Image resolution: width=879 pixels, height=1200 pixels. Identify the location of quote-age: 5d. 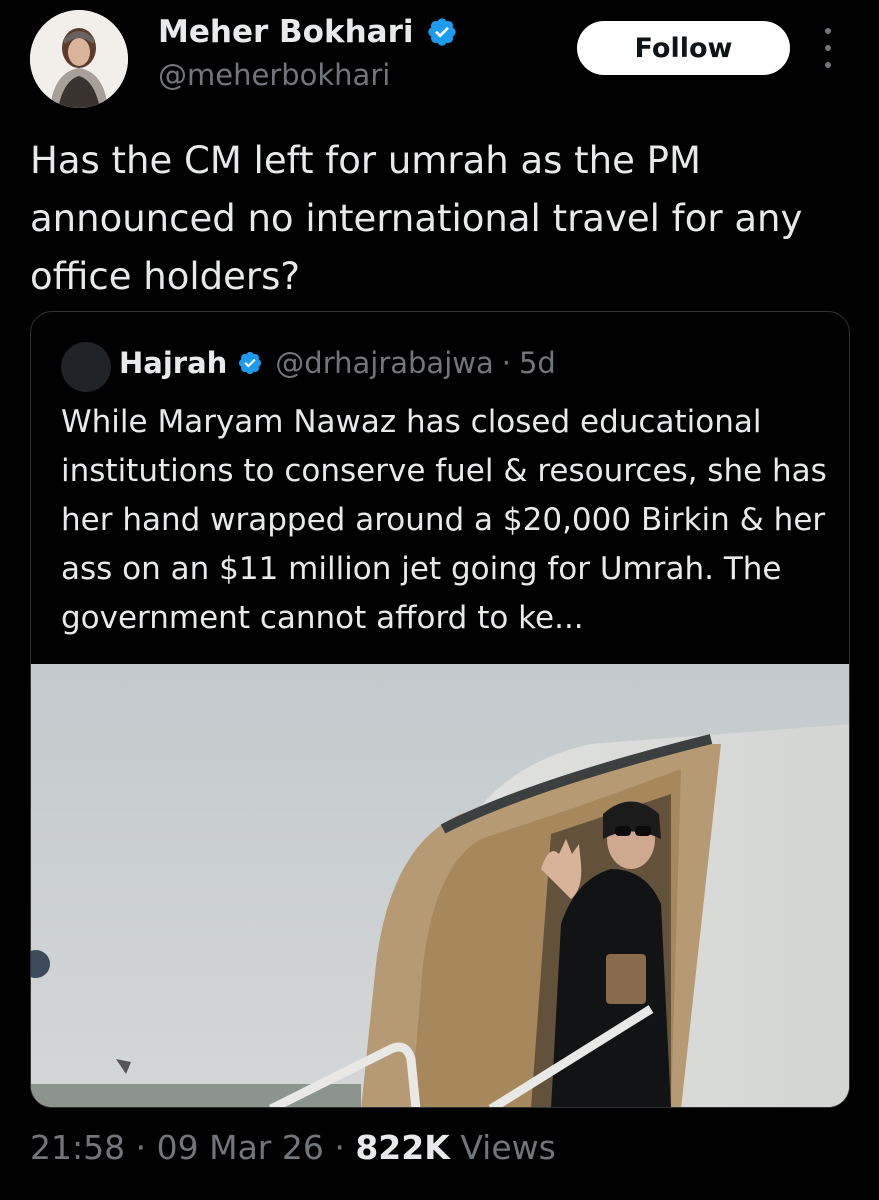
(537, 363).